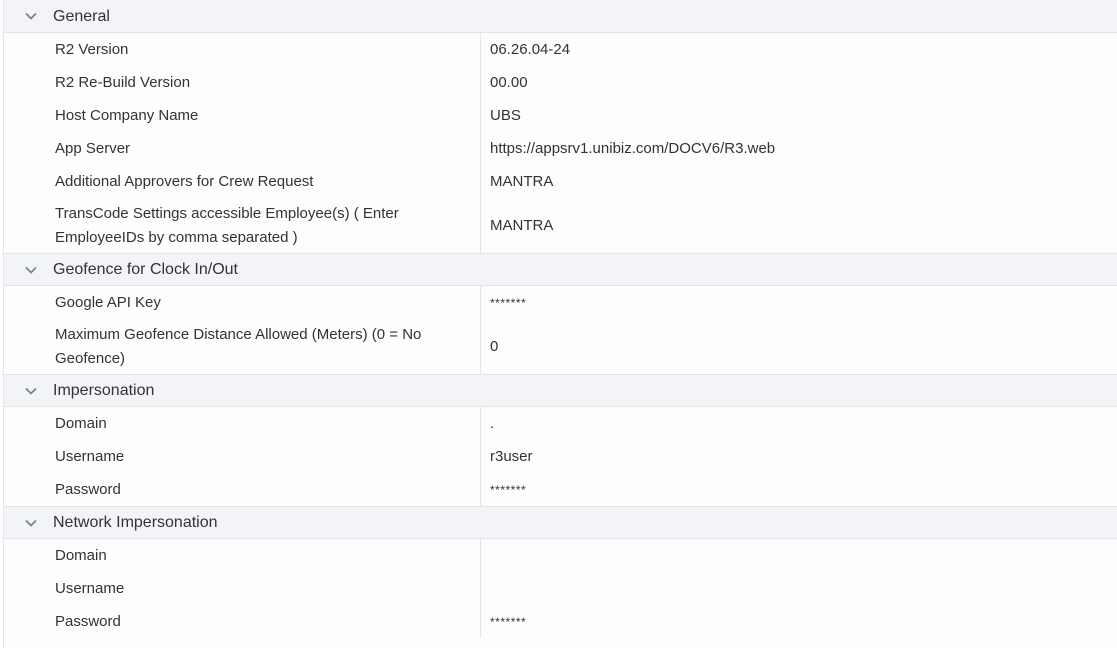 This screenshot has width=1117, height=648. What do you see at coordinates (799, 457) in the screenshot?
I see `property-value: r3user` at bounding box center [799, 457].